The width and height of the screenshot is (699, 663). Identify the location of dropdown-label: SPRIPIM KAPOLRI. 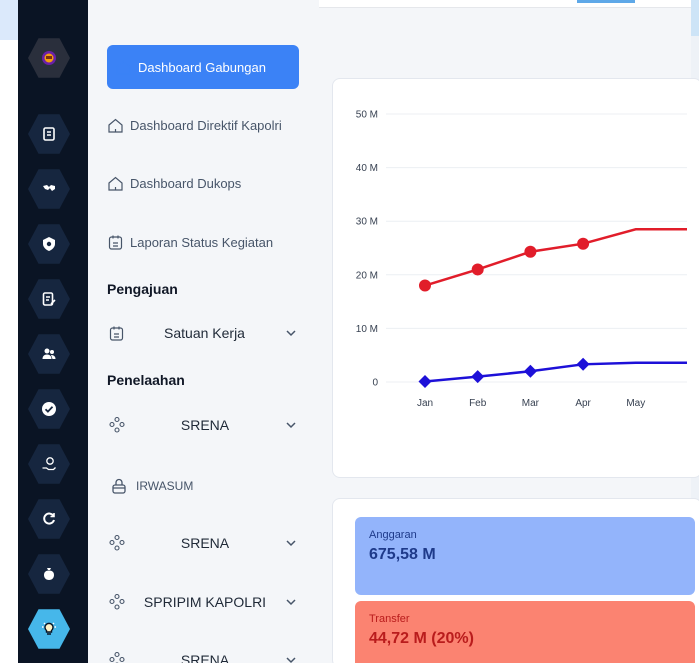
(205, 602).